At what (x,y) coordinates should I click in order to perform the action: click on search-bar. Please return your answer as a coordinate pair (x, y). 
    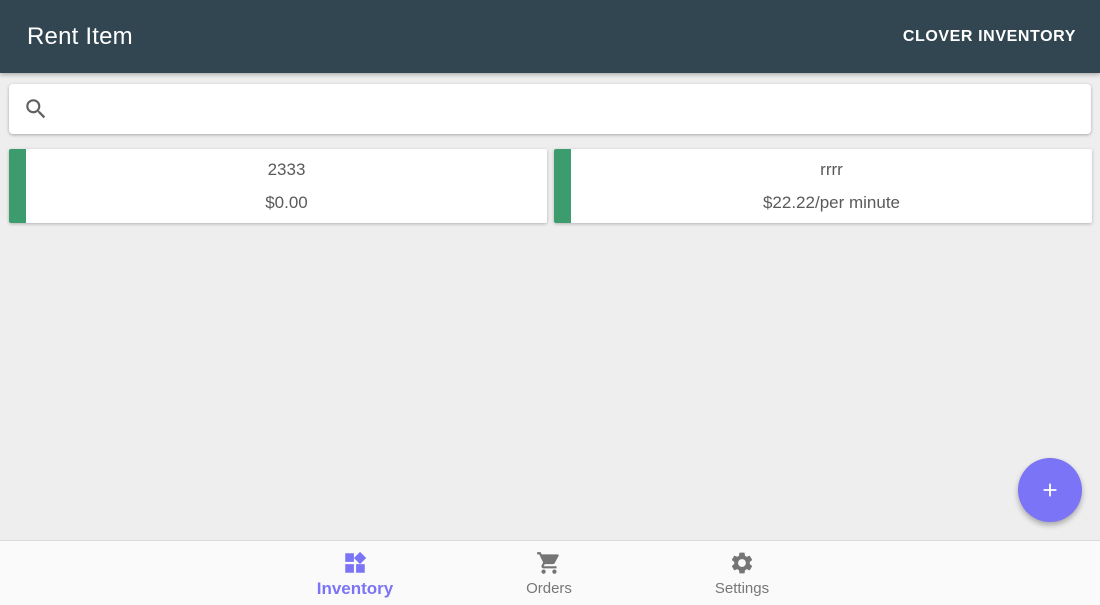
    Looking at the image, I should click on (550, 109).